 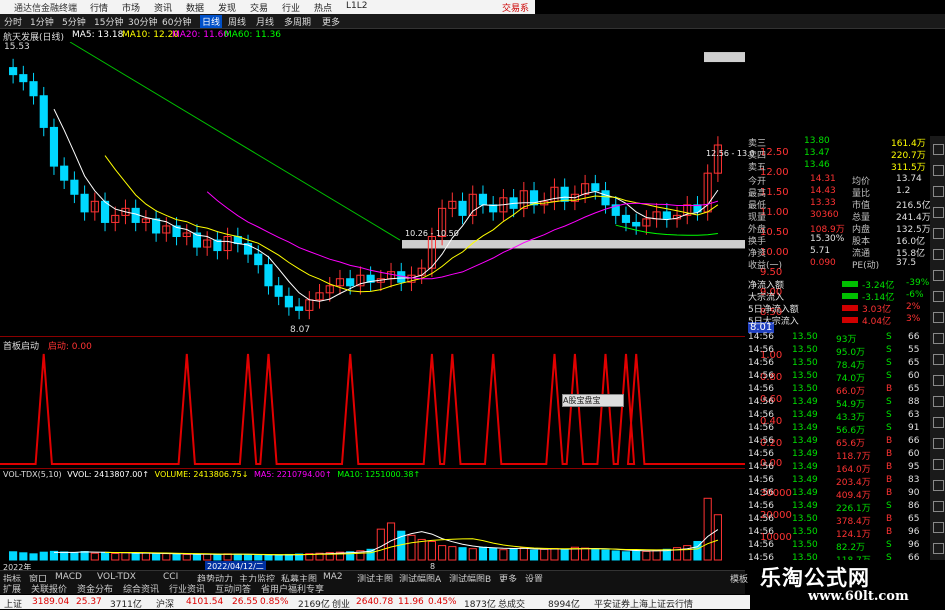 What do you see at coordinates (74, 21) in the screenshot?
I see `period-5min: 5分钟` at bounding box center [74, 21].